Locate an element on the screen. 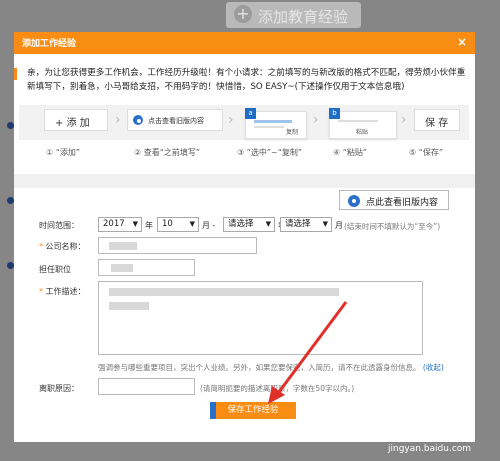  position-label: 担任职位 is located at coordinates (55, 269).